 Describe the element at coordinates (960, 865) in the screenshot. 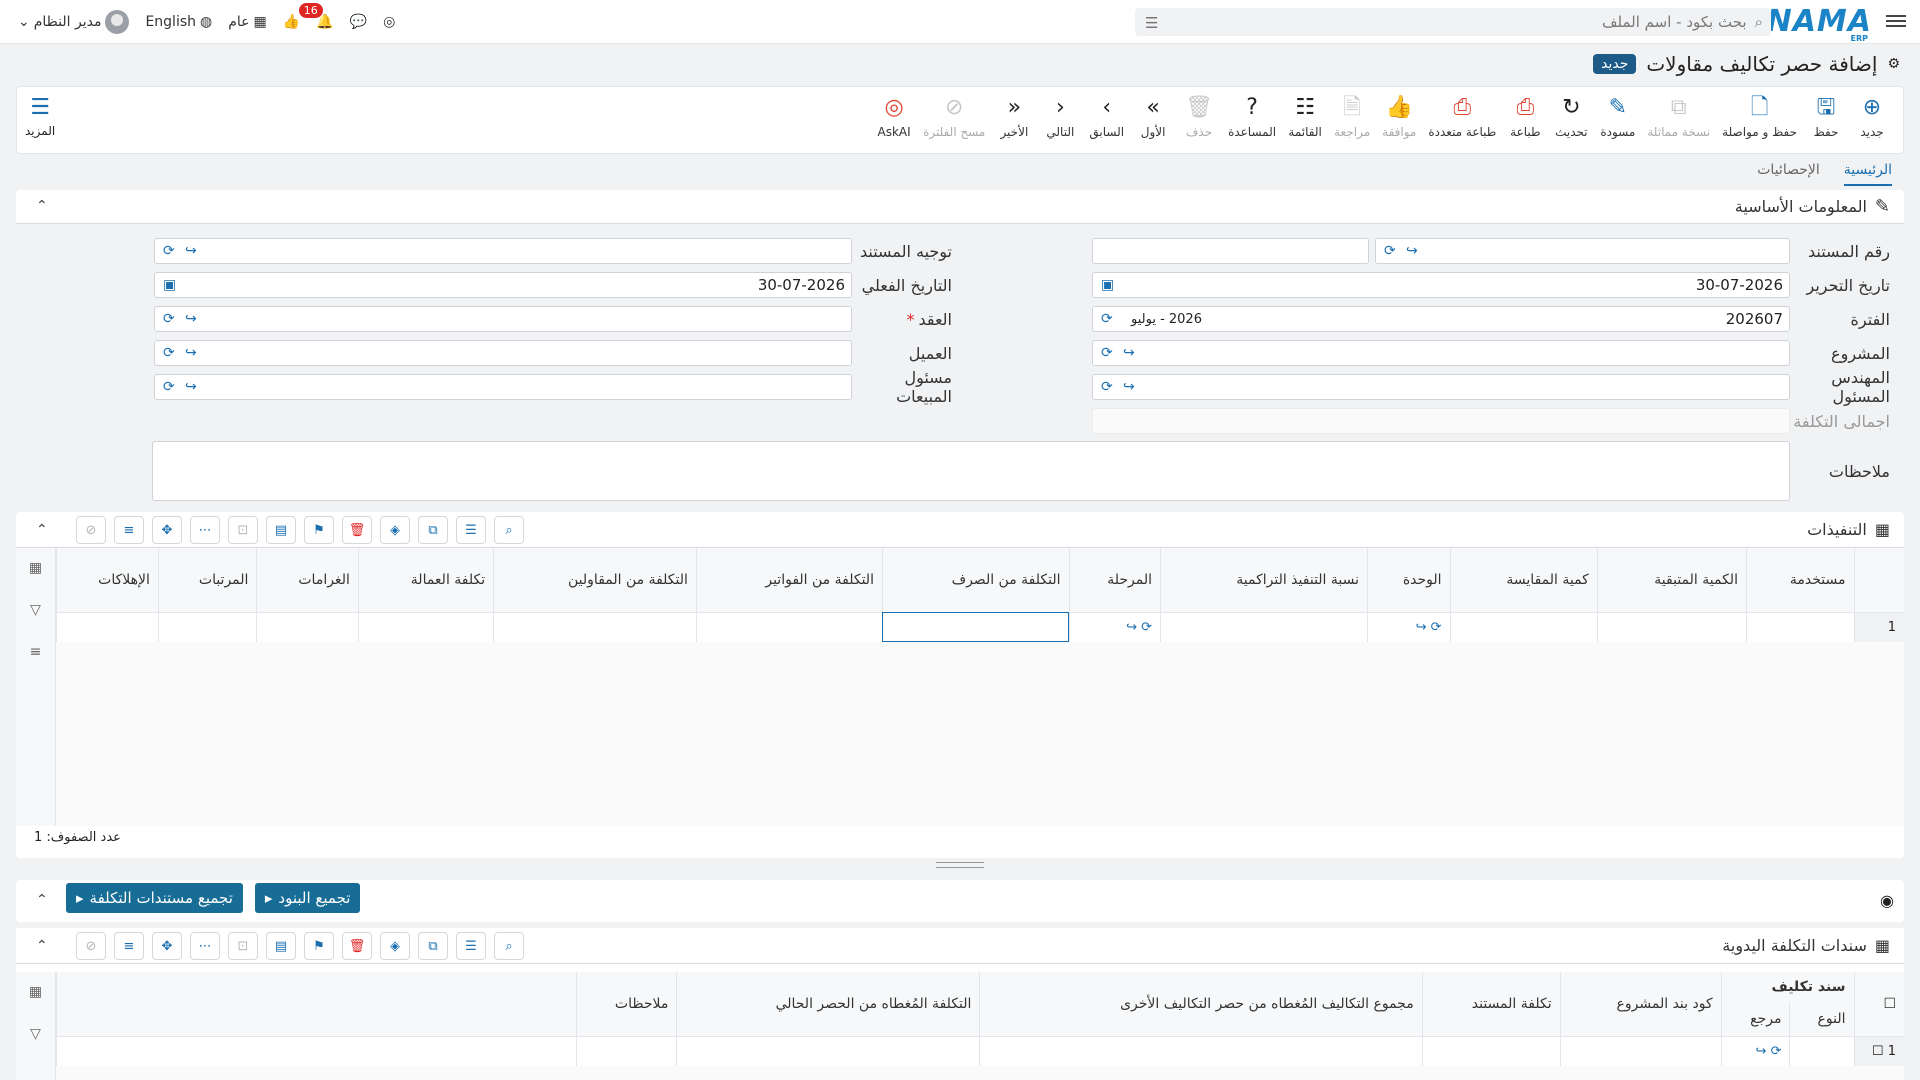

I see `resize-handle` at that location.